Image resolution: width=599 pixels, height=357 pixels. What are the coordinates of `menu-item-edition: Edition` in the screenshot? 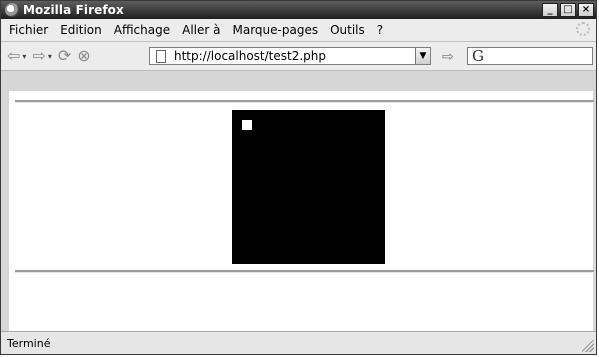 It's located at (81, 30).